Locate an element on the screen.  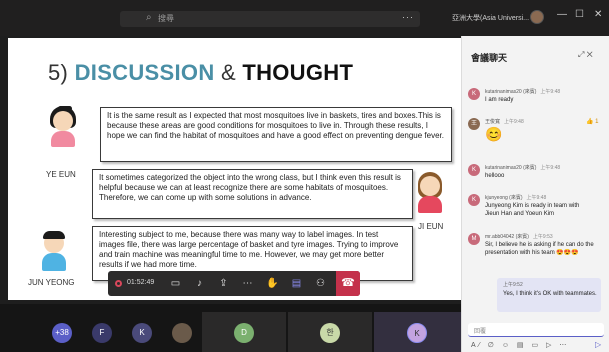
sender-name: kjunyeong (來賓) is located at coordinates (504, 198).